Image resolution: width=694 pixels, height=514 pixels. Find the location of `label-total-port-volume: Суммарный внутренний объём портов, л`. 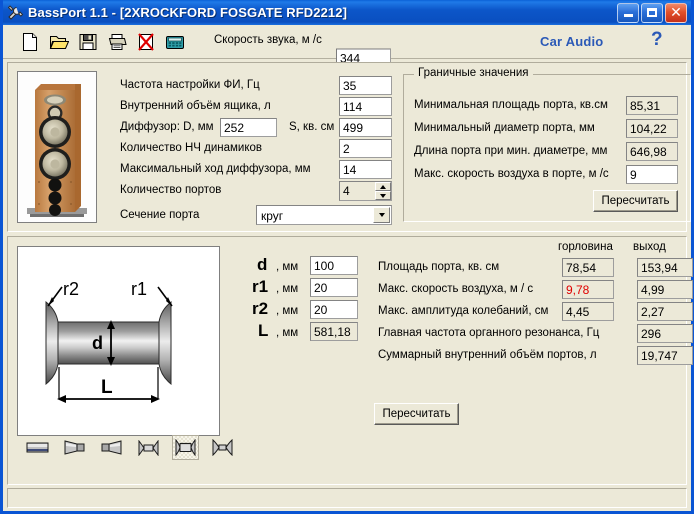

label-total-port-volume: Суммарный внутренний объём портов, л is located at coordinates (487, 355).